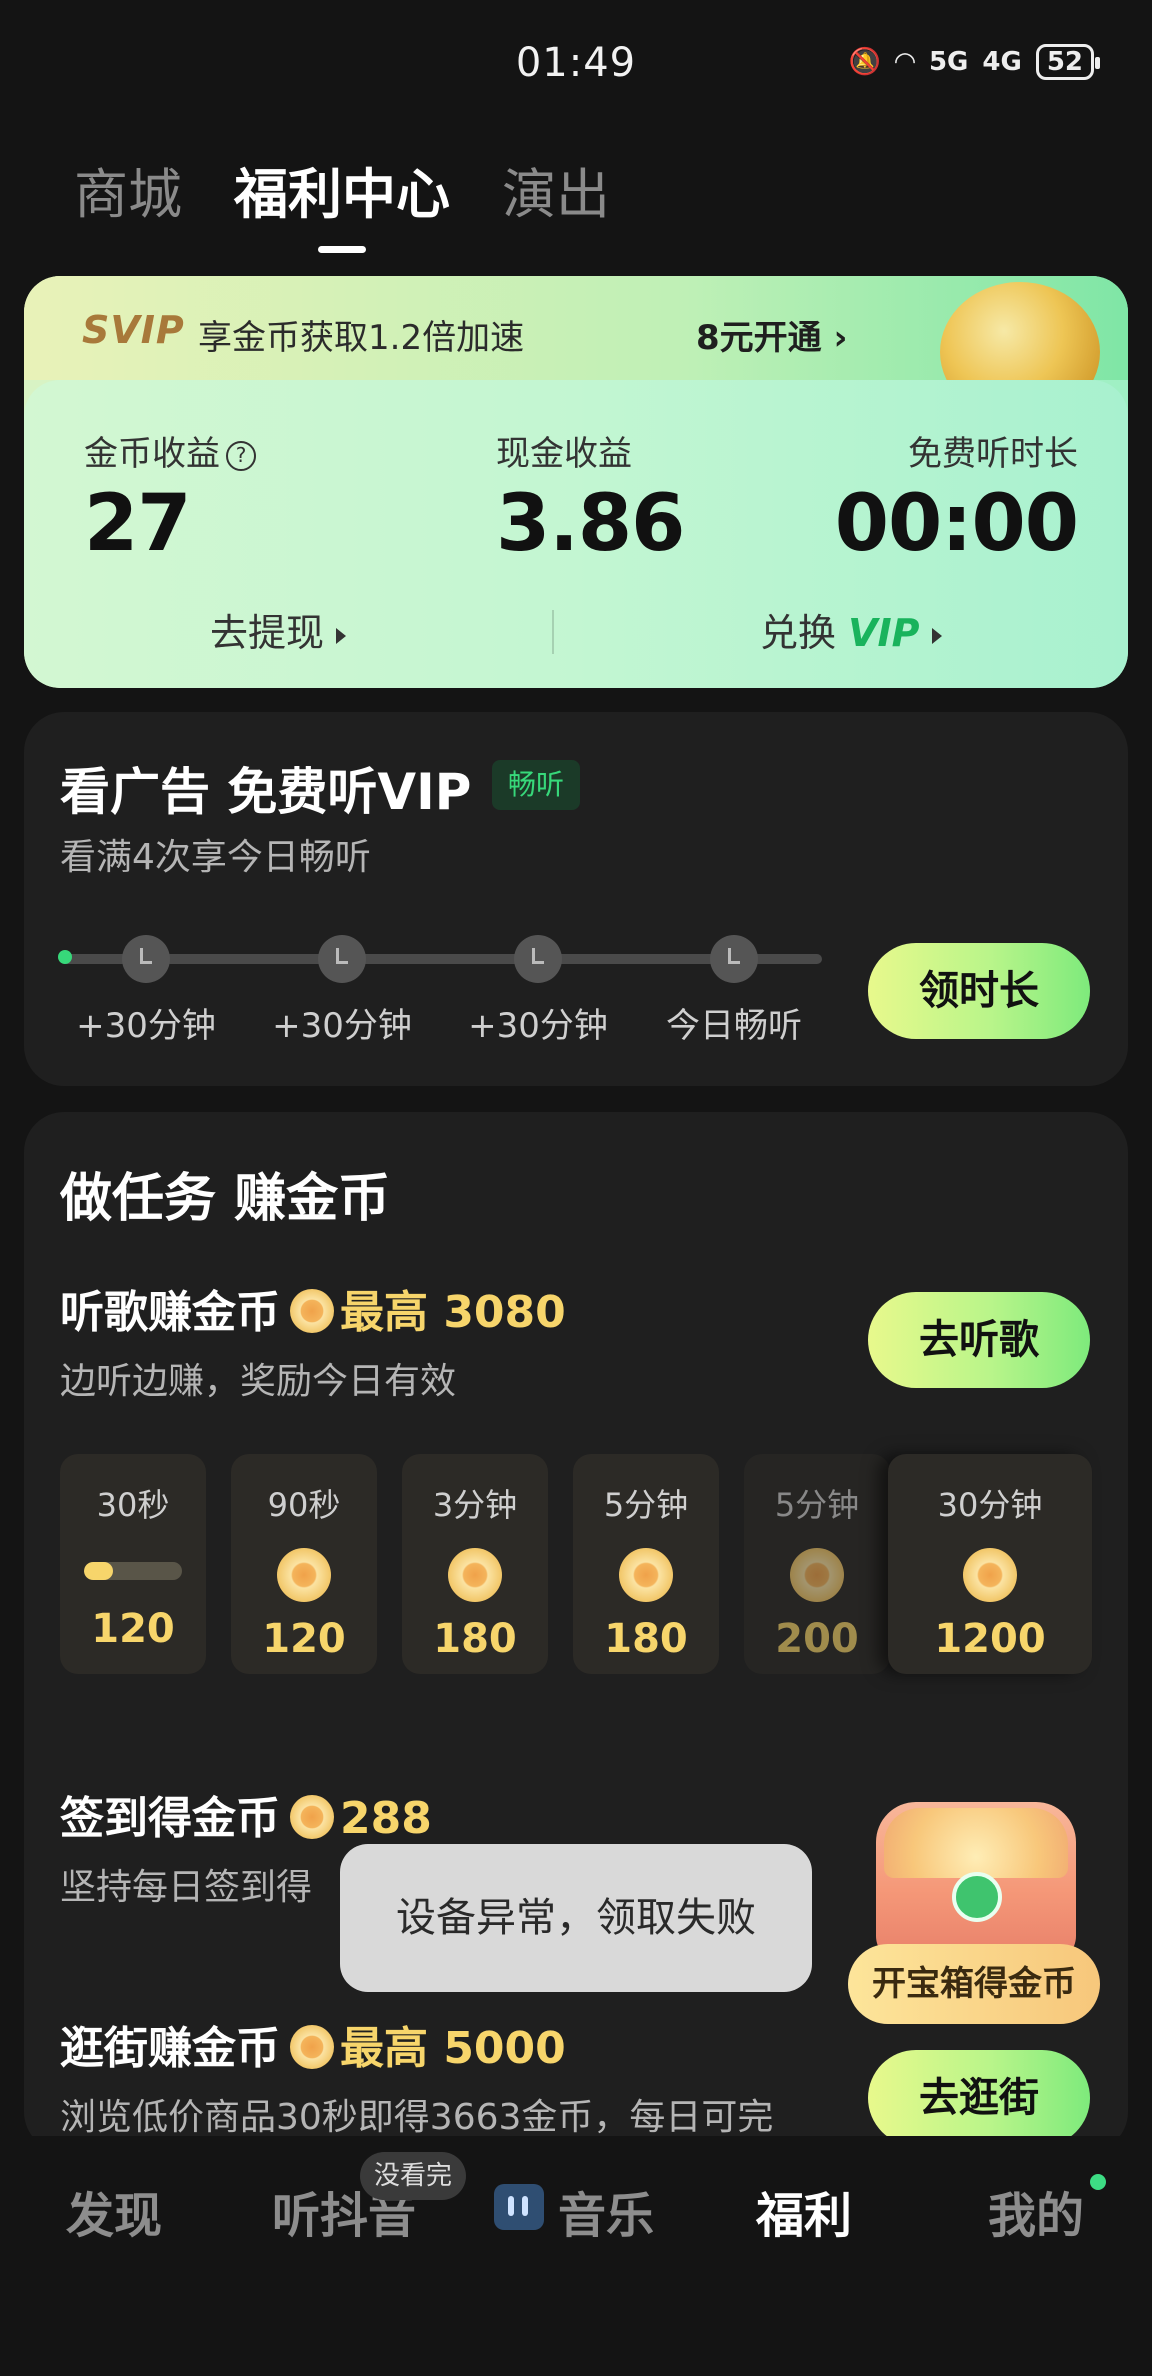 This screenshot has height=2376, width=1152. What do you see at coordinates (974, 62) in the screenshot?
I see `status-icons: 🔕 ◠ 5G 4G 52` at bounding box center [974, 62].